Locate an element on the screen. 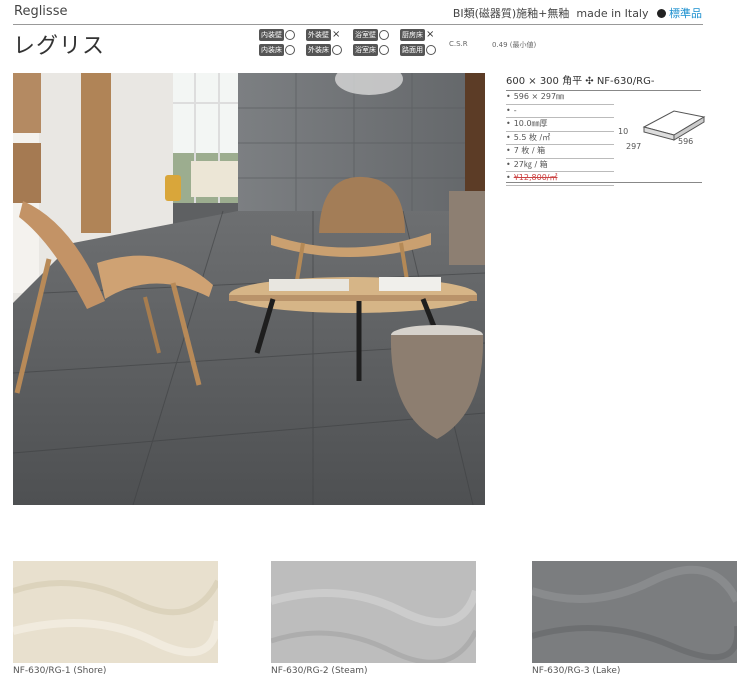 The height and width of the screenshot is (682, 750). usage-cell: 路面用○ is located at coordinates (423, 50).